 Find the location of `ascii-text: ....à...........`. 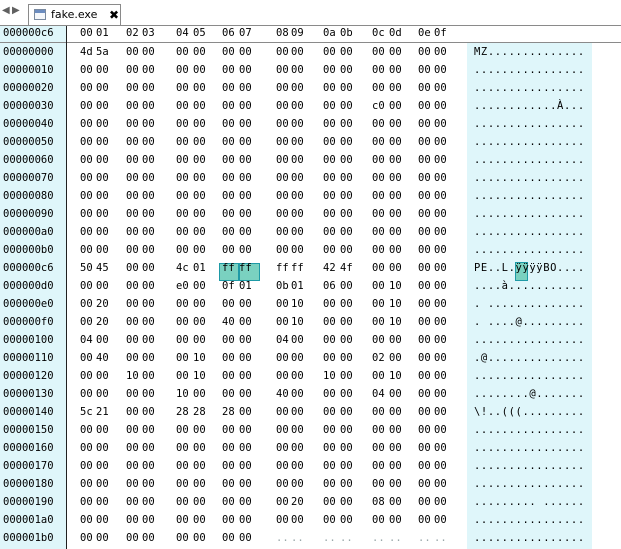

ascii-text: ....à........... is located at coordinates (529, 286).